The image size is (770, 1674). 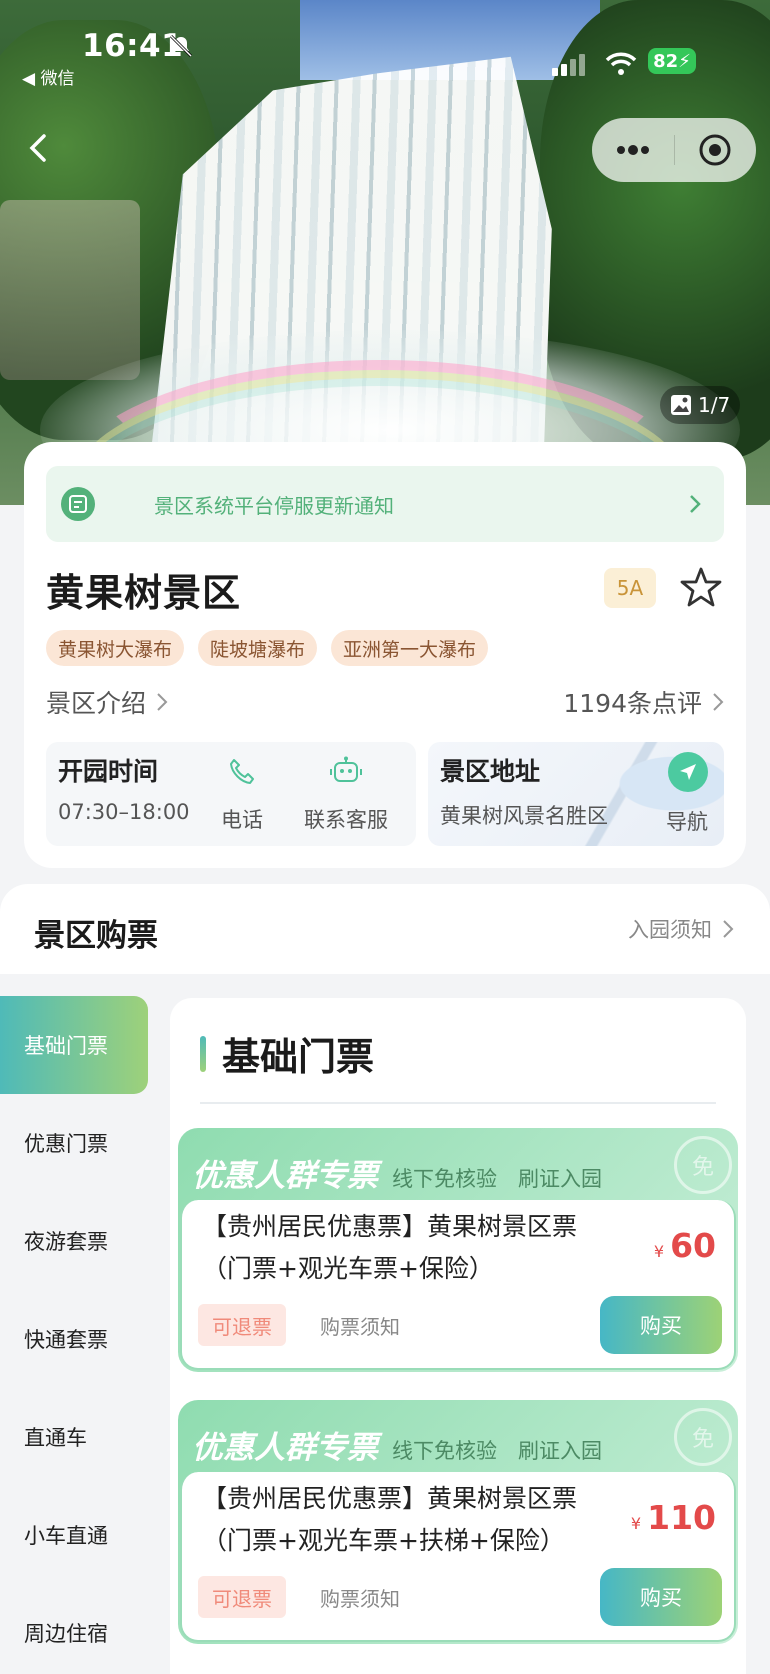 What do you see at coordinates (390, 1247) in the screenshot?
I see `ticket-name: 【贵州居民优惠票】黄果树景区票（门票+观光车票+保险）` at bounding box center [390, 1247].